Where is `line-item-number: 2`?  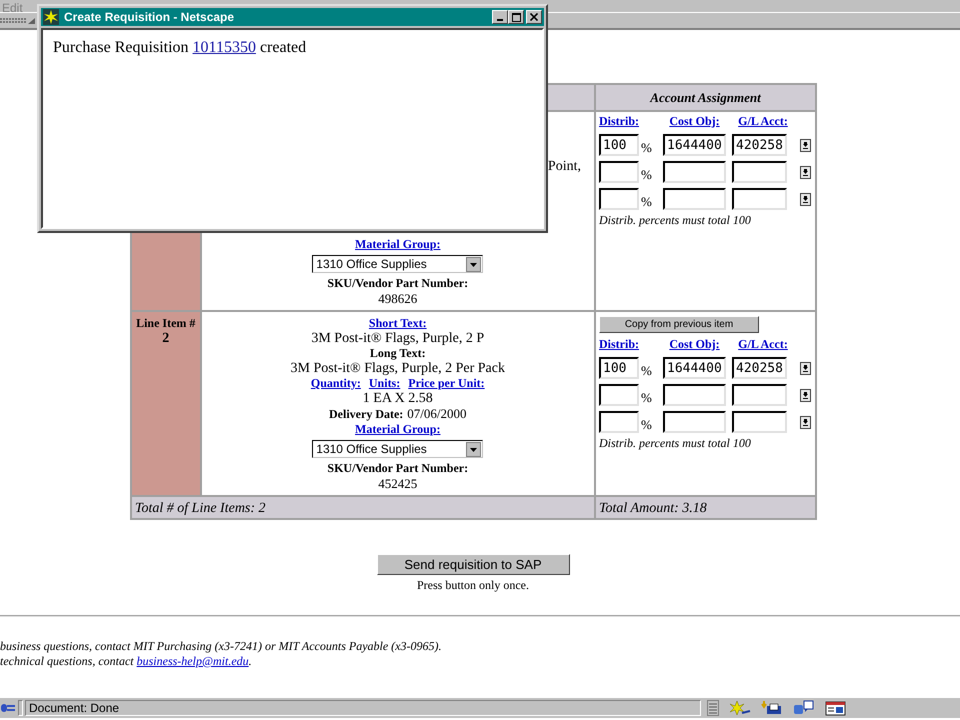
line-item-number: 2 is located at coordinates (165, 339).